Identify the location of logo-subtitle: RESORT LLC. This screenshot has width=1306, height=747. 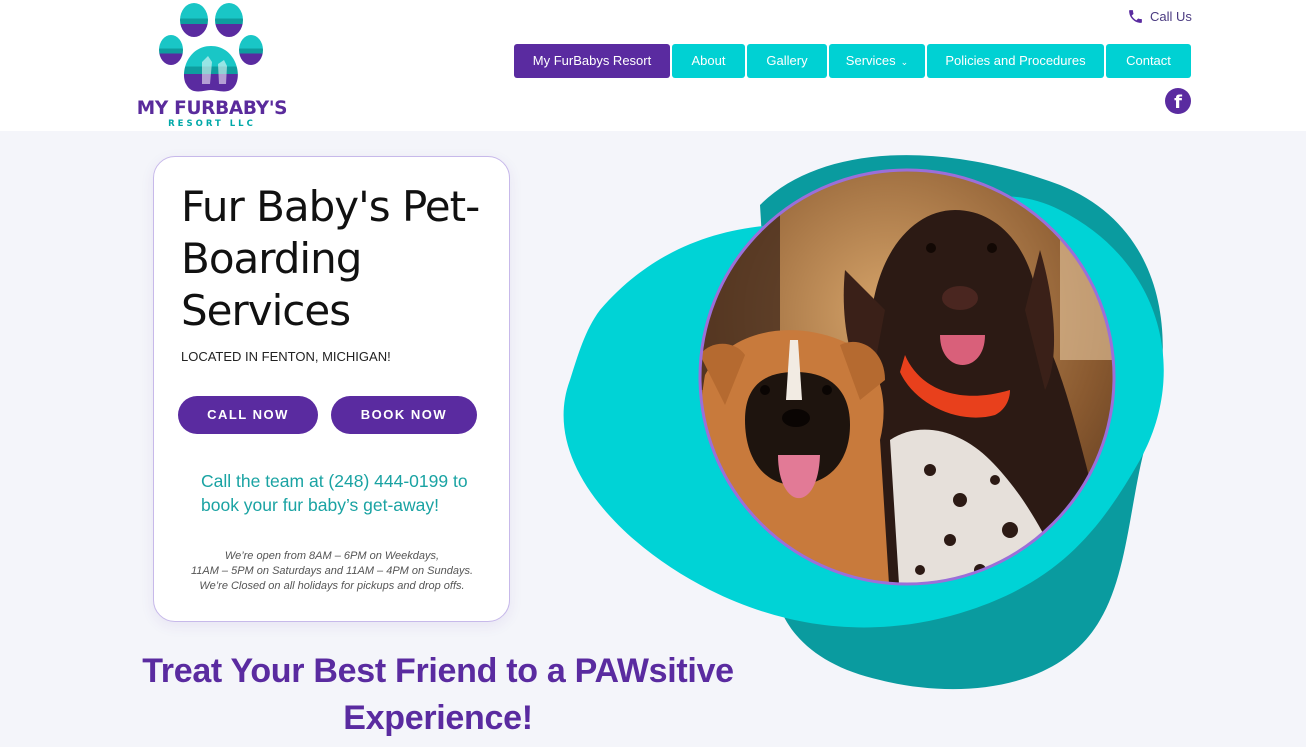
(212, 124).